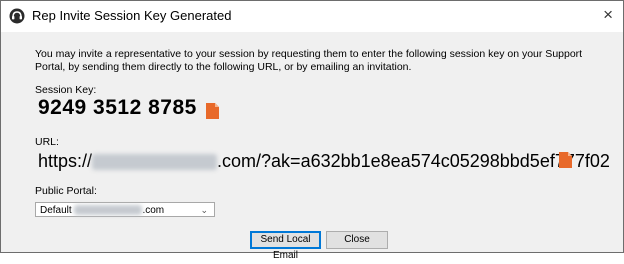  Describe the element at coordinates (204, 210) in the screenshot. I see `chevron-down-icon: ⌄` at that location.